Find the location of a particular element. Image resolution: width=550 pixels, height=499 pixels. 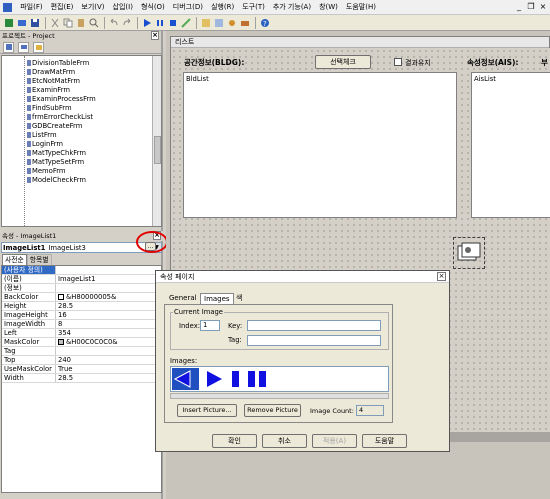

object-browser-icon is located at coordinates (231, 22).